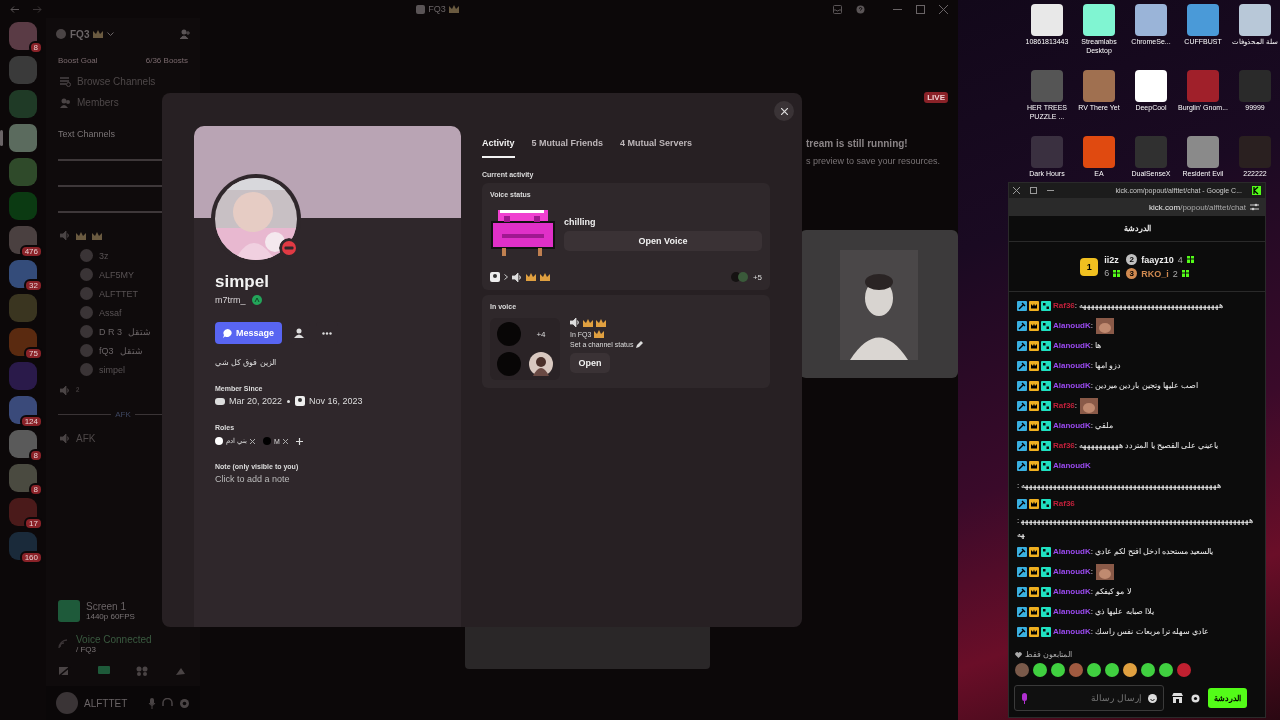 This screenshot has width=1280, height=720. I want to click on chat-message: : ها, so click(1096, 346).